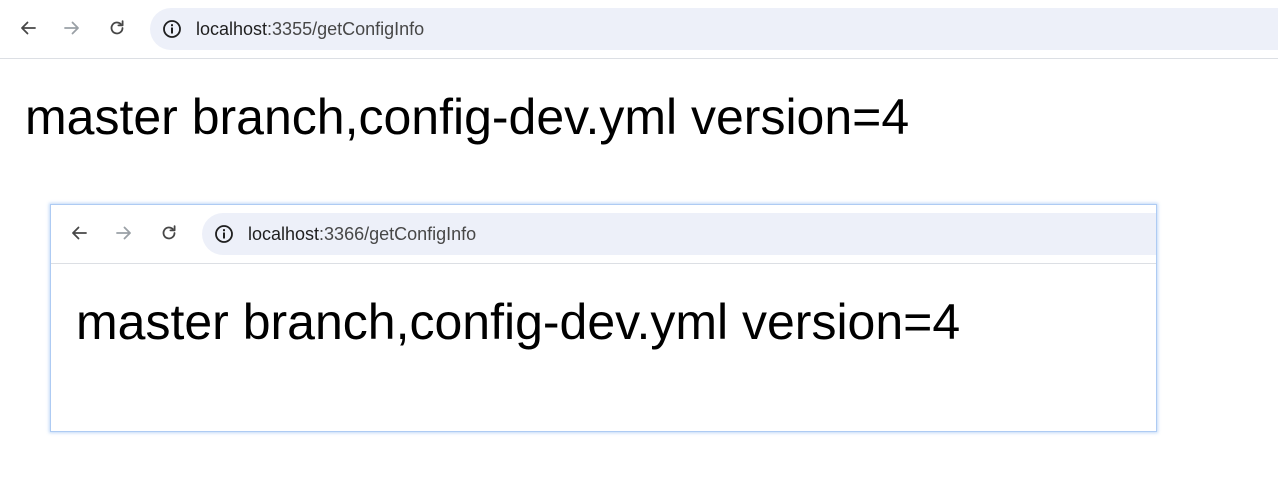 The height and width of the screenshot is (482, 1278). What do you see at coordinates (679, 234) in the screenshot?
I see `address-bar: localhost:3366/getConfigInfo` at bounding box center [679, 234].